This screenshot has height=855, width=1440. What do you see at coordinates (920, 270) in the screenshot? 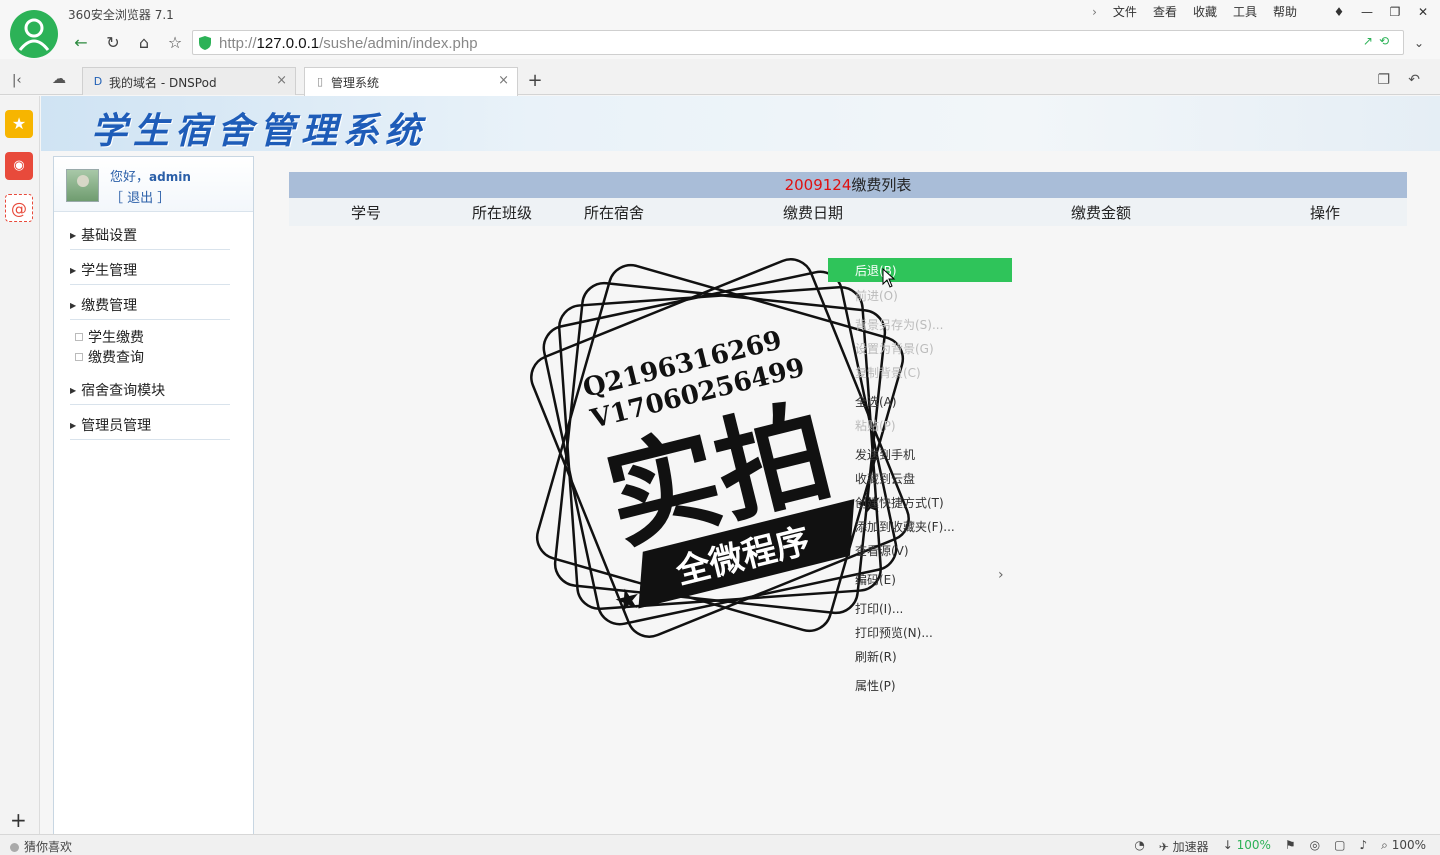
I see `ctx-back: 后退(B)` at bounding box center [920, 270].